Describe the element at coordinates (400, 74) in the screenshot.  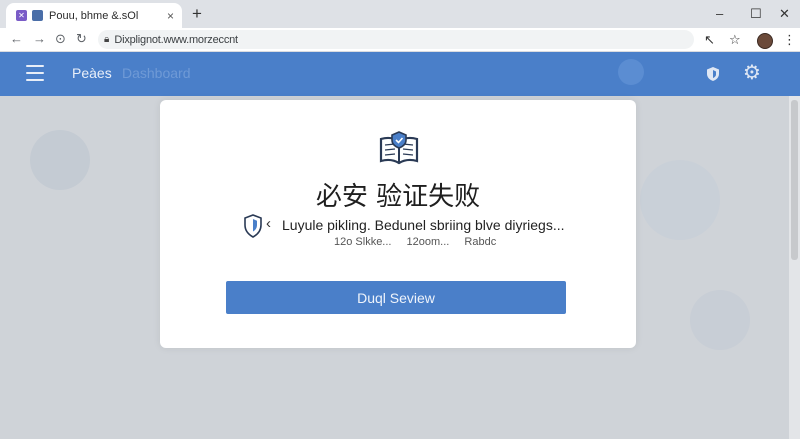
I see `app-header: Peàes Dashboard` at that location.